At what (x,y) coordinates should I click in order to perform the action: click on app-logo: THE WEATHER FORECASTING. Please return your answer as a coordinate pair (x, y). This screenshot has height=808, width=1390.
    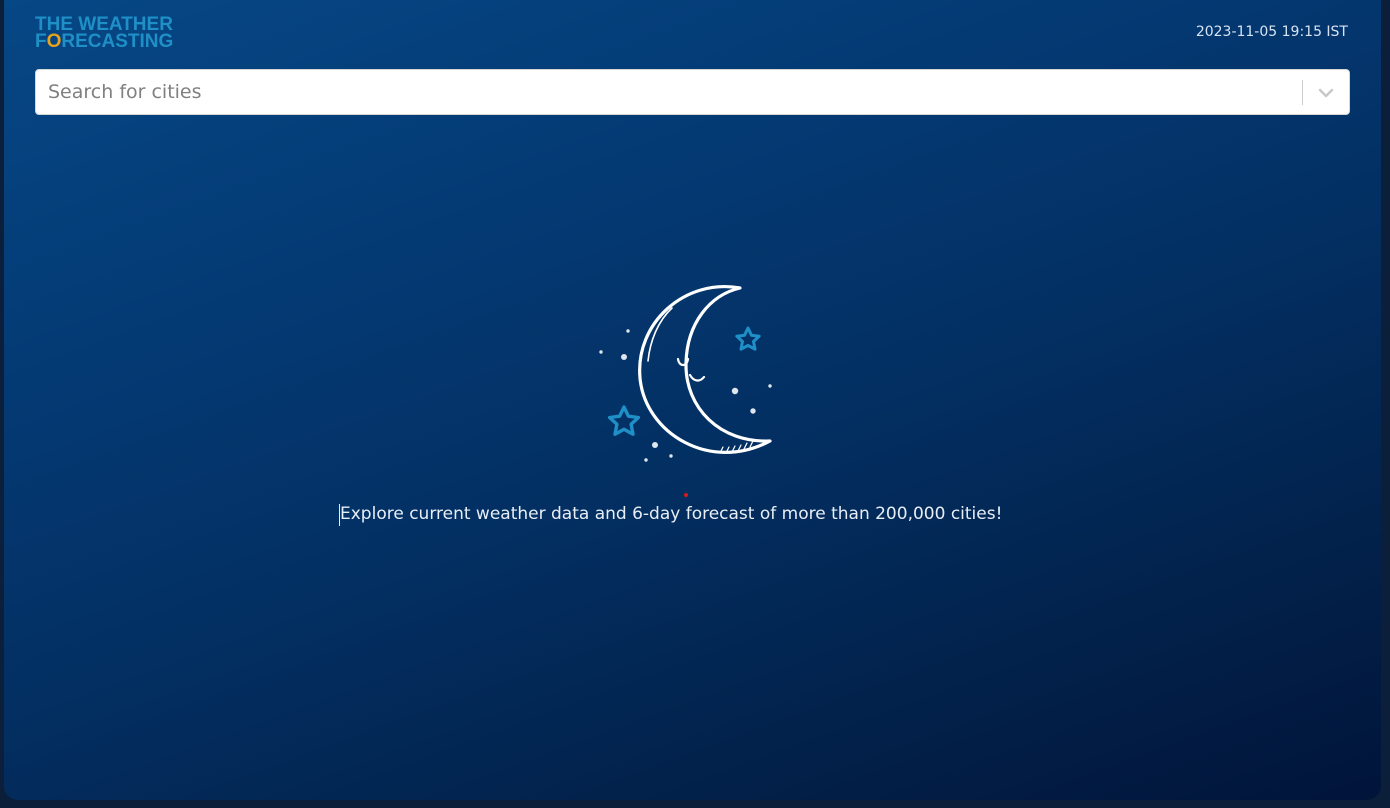
    Looking at the image, I should click on (115, 33).